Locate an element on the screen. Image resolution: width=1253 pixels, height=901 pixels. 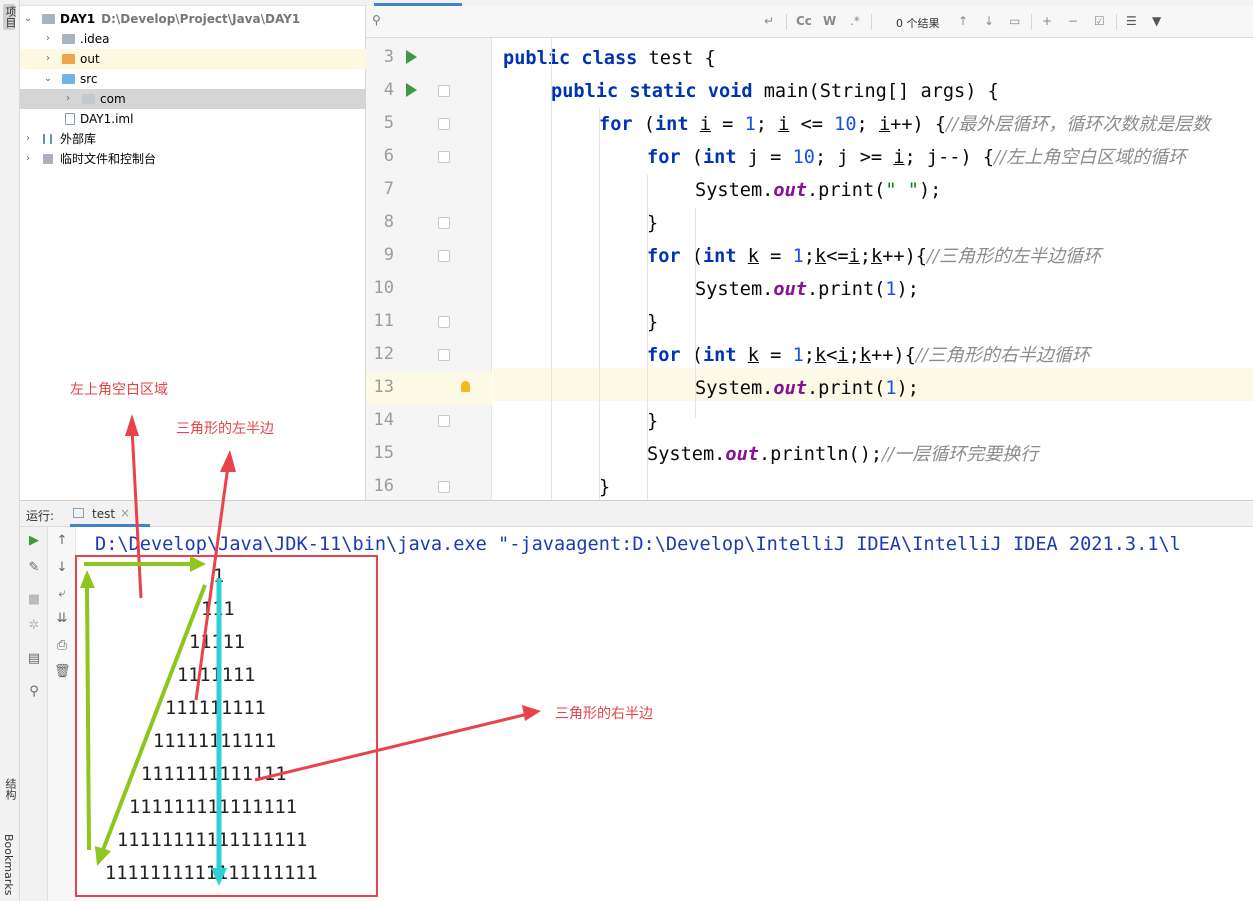
trash-icon: 🗑 is located at coordinates (62, 672).